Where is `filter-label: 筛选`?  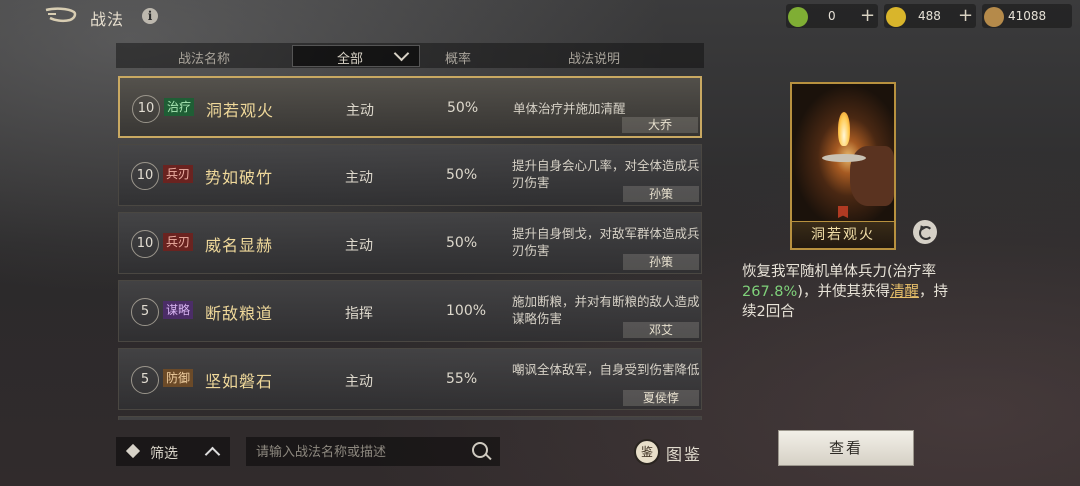 filter-label: 筛选 is located at coordinates (164, 454).